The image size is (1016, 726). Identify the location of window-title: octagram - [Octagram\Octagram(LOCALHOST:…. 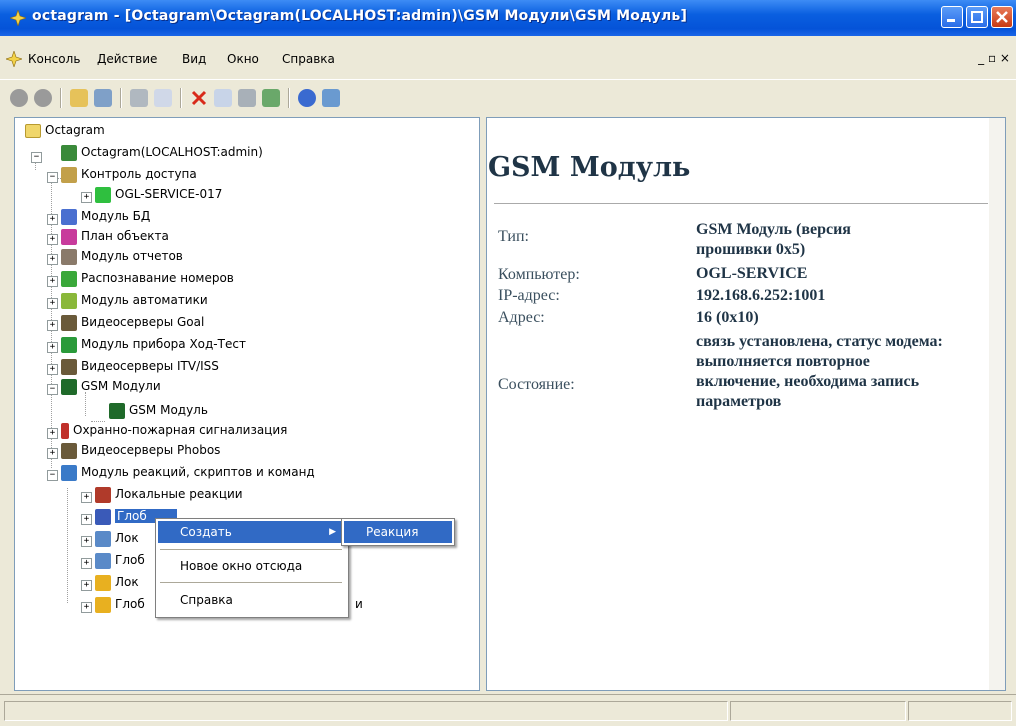
(360, 16).